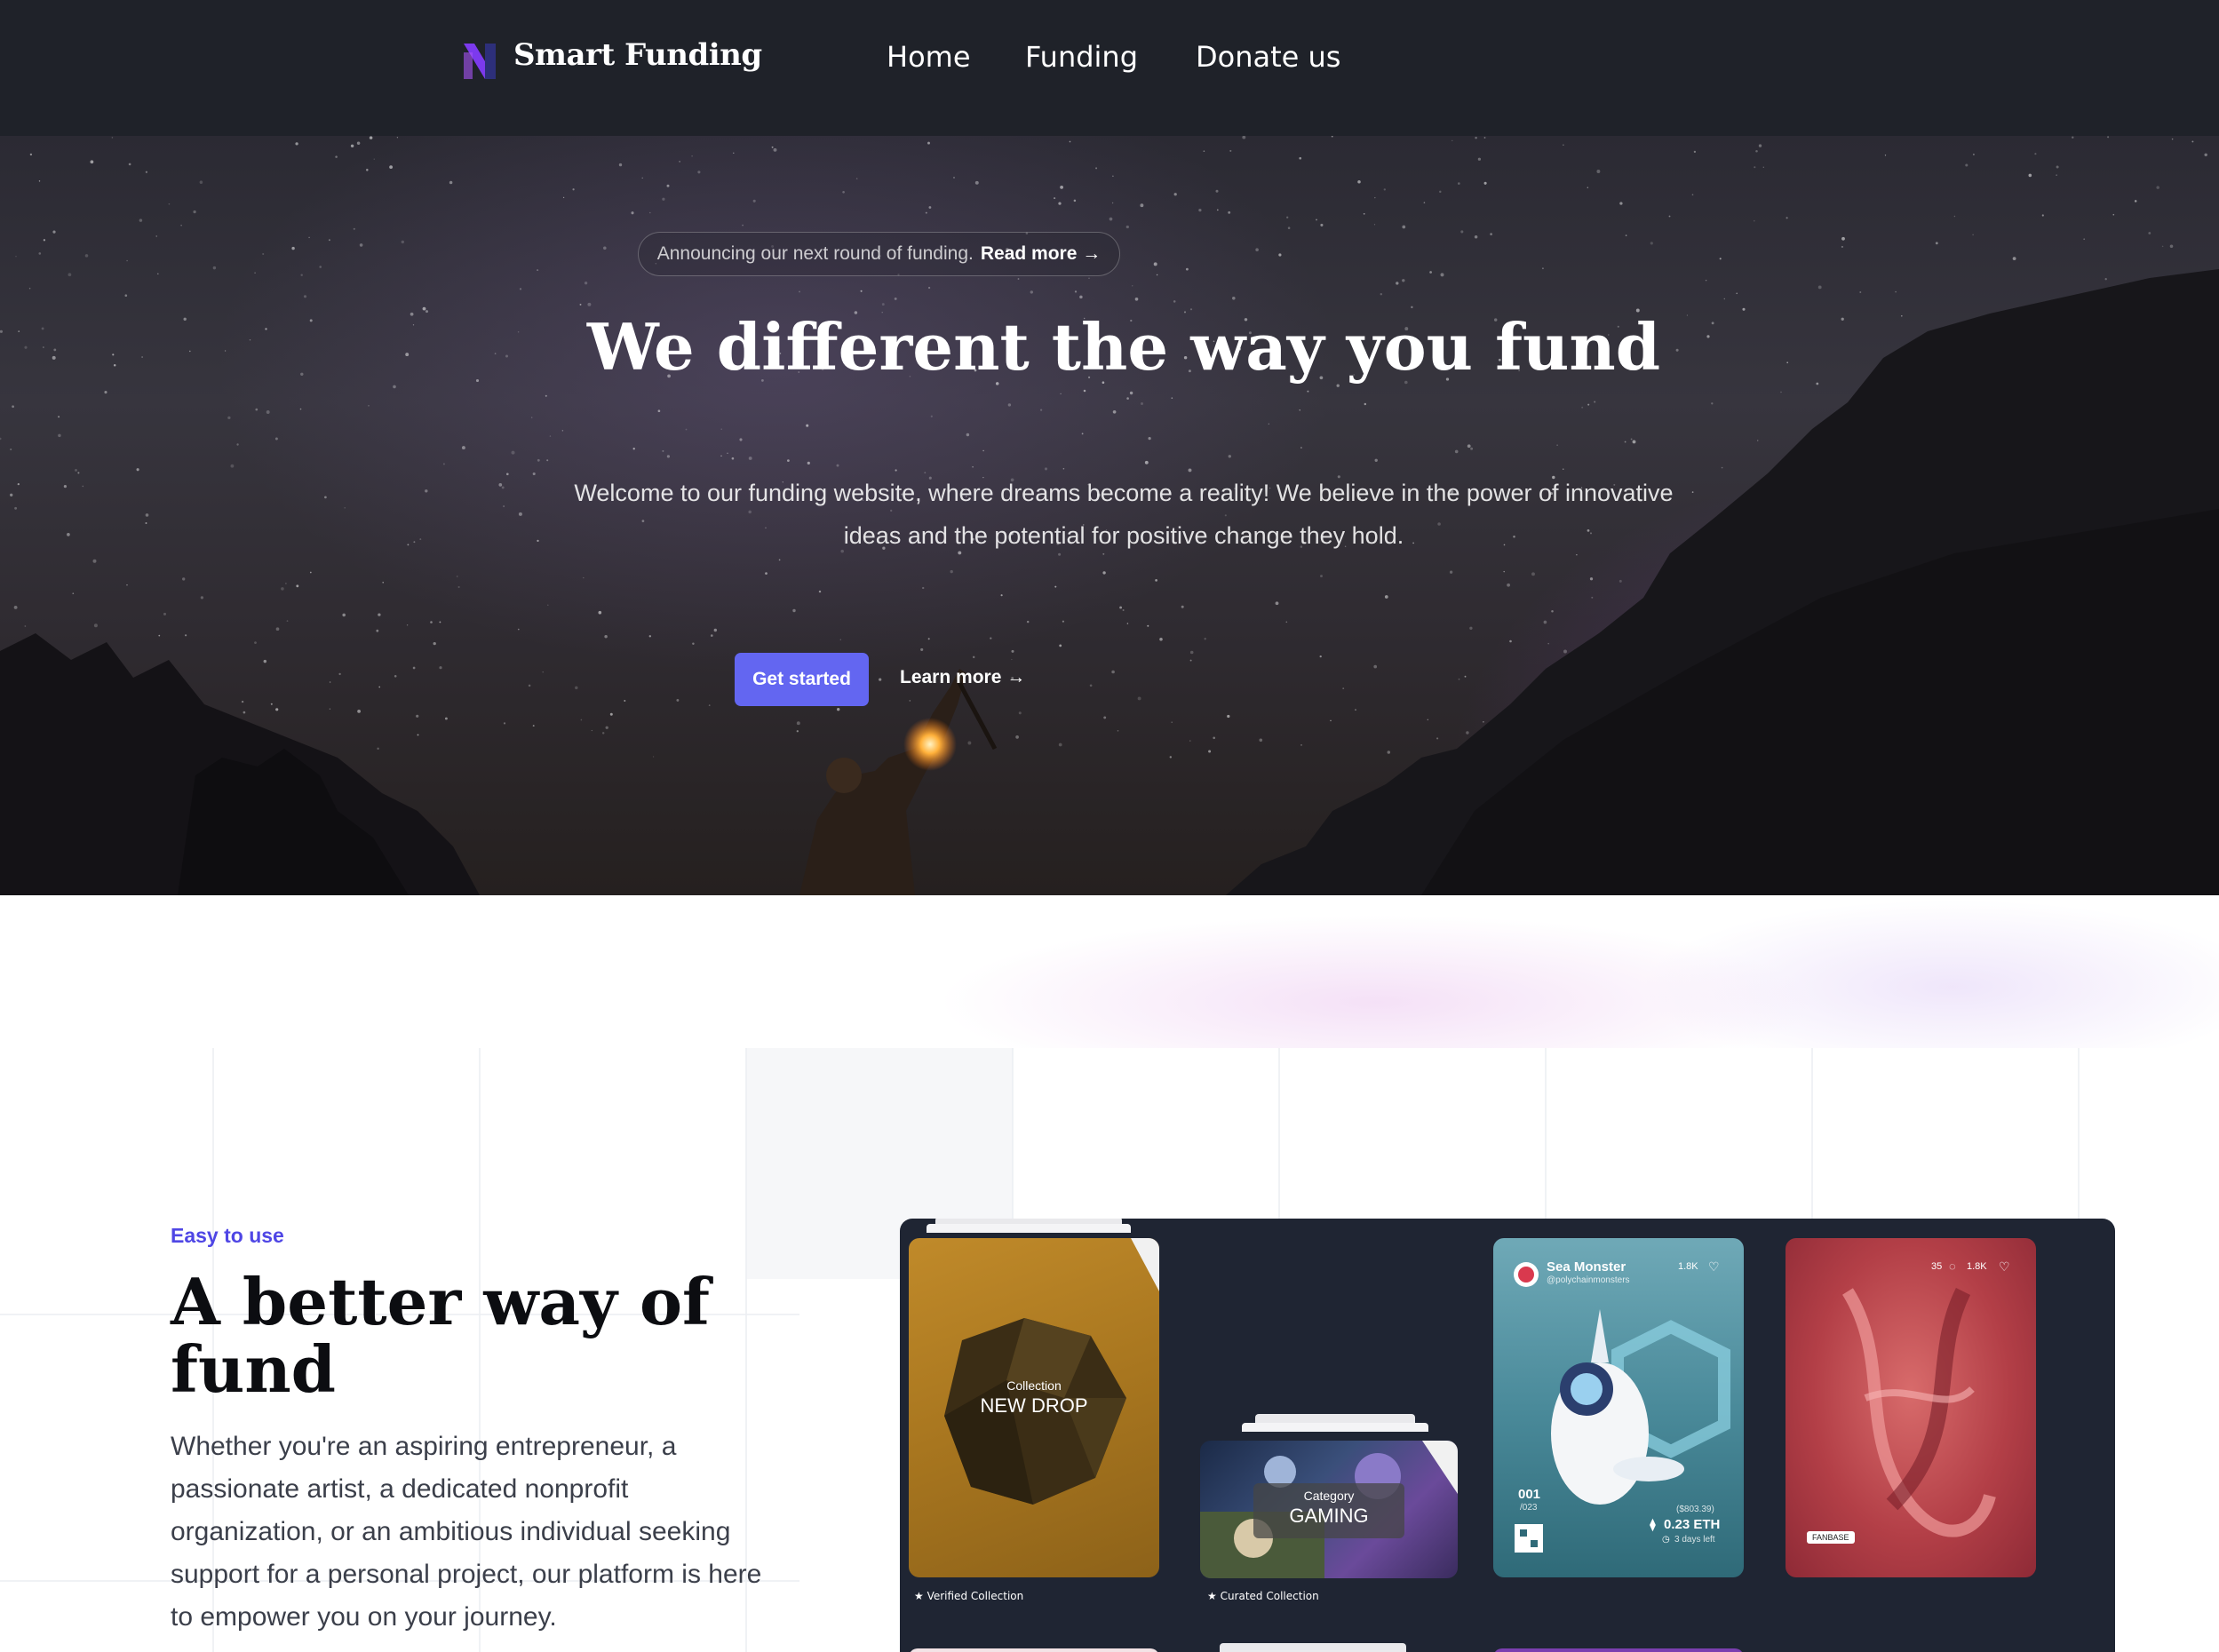  Describe the element at coordinates (637, 55) in the screenshot. I see `brand-name: Smart Funding` at that location.